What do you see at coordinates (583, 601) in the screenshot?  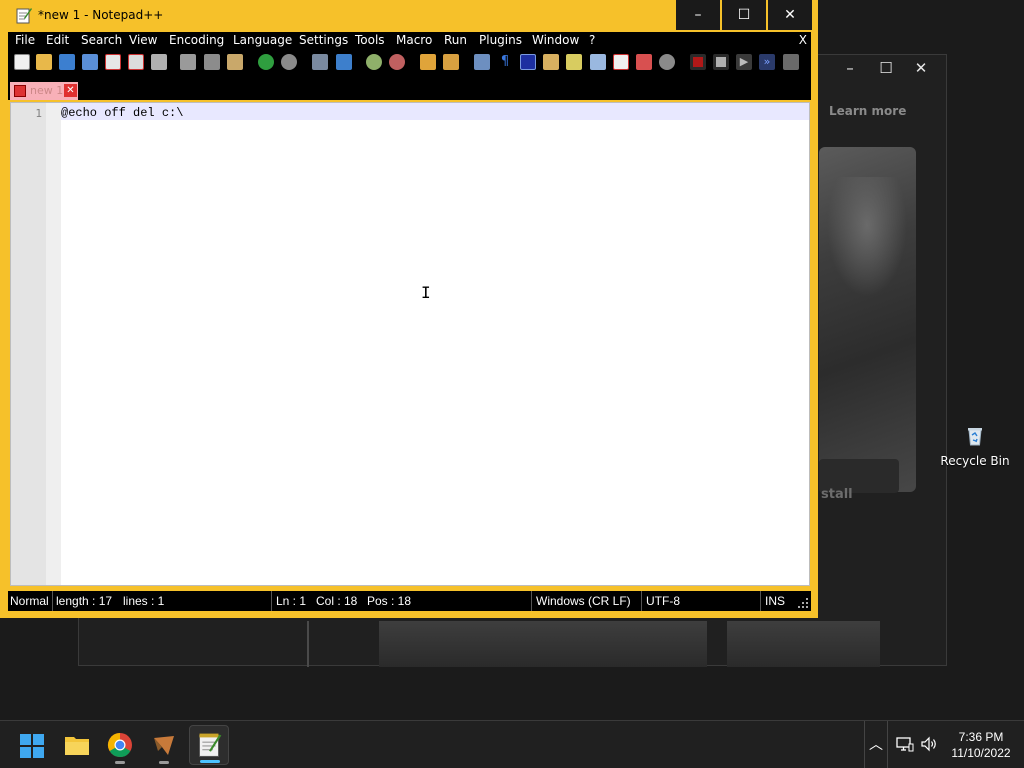 I see `status-eol-format: Windows (CR LF)` at bounding box center [583, 601].